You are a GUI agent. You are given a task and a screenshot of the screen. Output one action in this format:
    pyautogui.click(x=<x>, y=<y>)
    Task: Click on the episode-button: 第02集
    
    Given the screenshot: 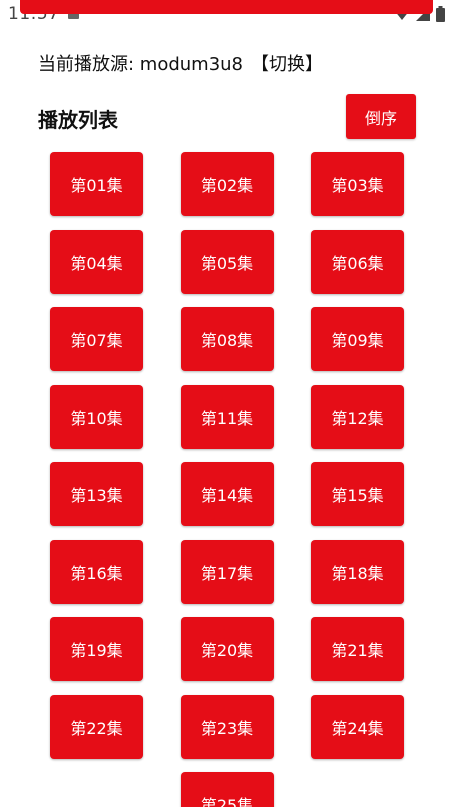 What is the action you would take?
    pyautogui.click(x=227, y=184)
    